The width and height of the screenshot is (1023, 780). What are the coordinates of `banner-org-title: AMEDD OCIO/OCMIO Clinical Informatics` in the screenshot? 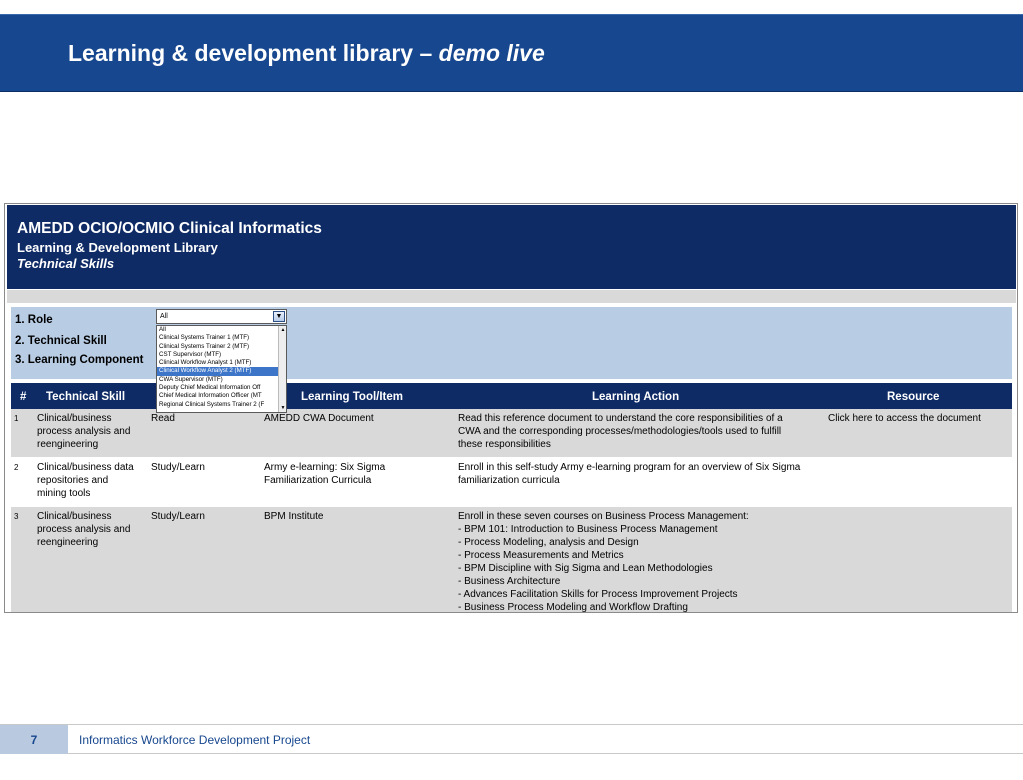 It's located at (169, 228).